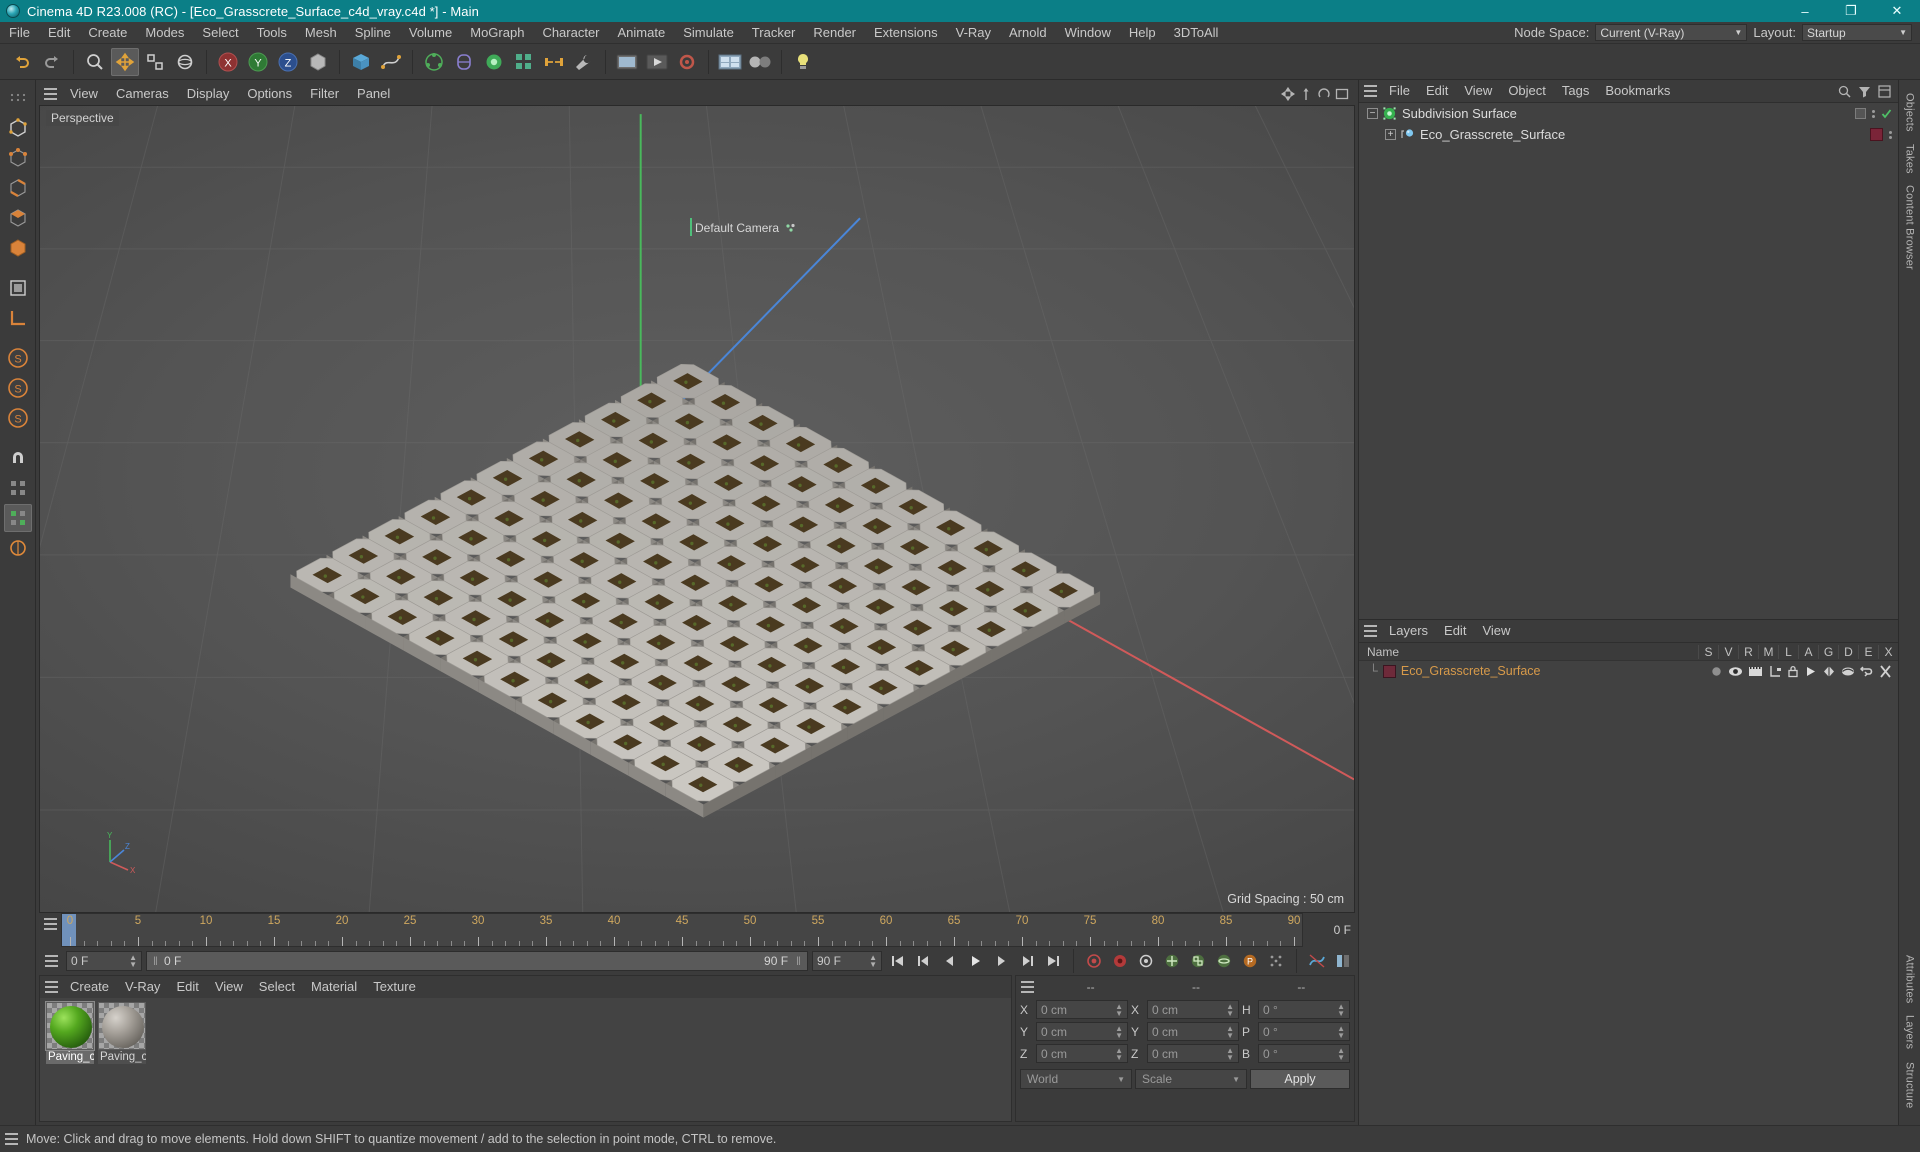 The width and height of the screenshot is (1920, 1152). Describe the element at coordinates (1910, 227) in the screenshot. I see `vtab-content-browser: Content Browser` at that location.